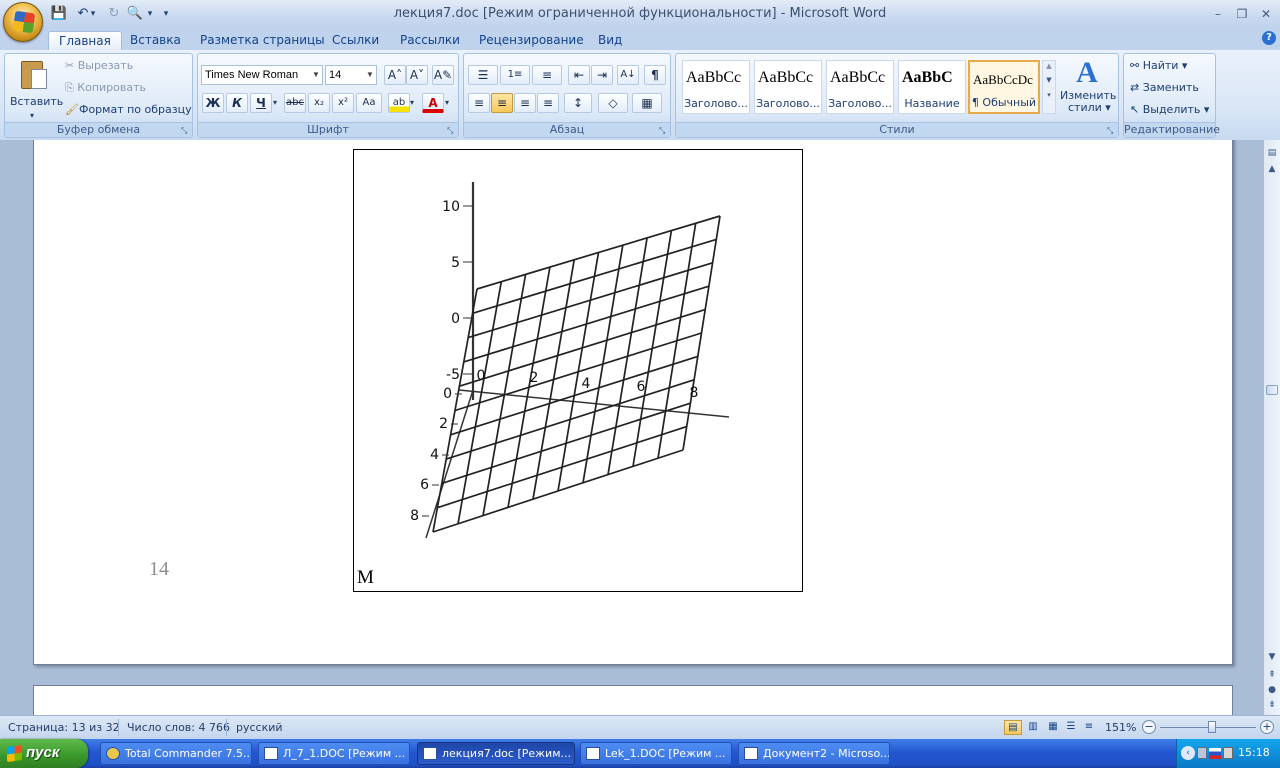  I want to click on tab-review: Рецензирование, so click(531, 40).